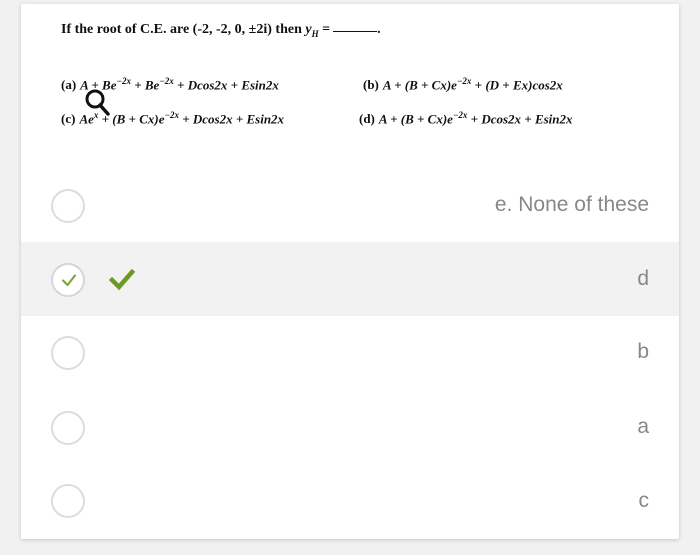 The width and height of the screenshot is (700, 555). I want to click on check-icon, so click(69, 280).